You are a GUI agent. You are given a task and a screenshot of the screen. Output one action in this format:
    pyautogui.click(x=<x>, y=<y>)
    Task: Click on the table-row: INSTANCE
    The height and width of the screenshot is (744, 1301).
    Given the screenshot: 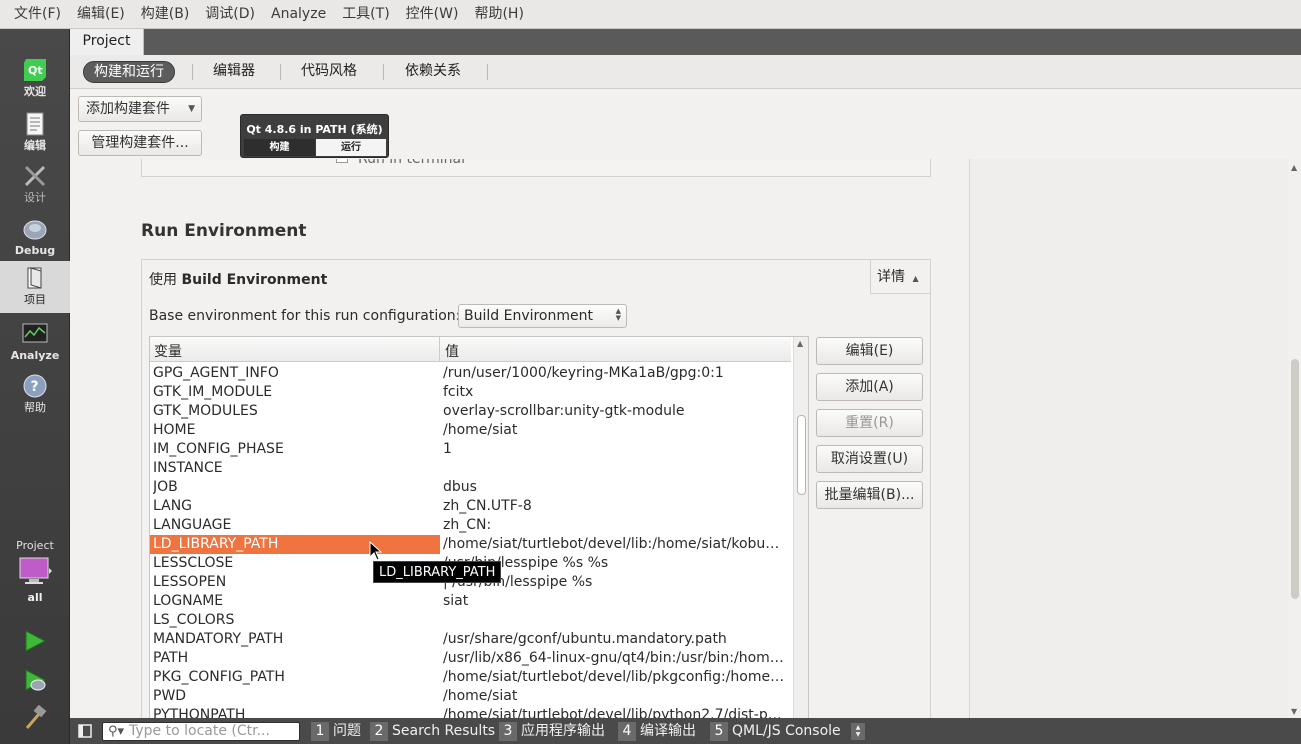 What is the action you would take?
    pyautogui.click(x=470, y=468)
    